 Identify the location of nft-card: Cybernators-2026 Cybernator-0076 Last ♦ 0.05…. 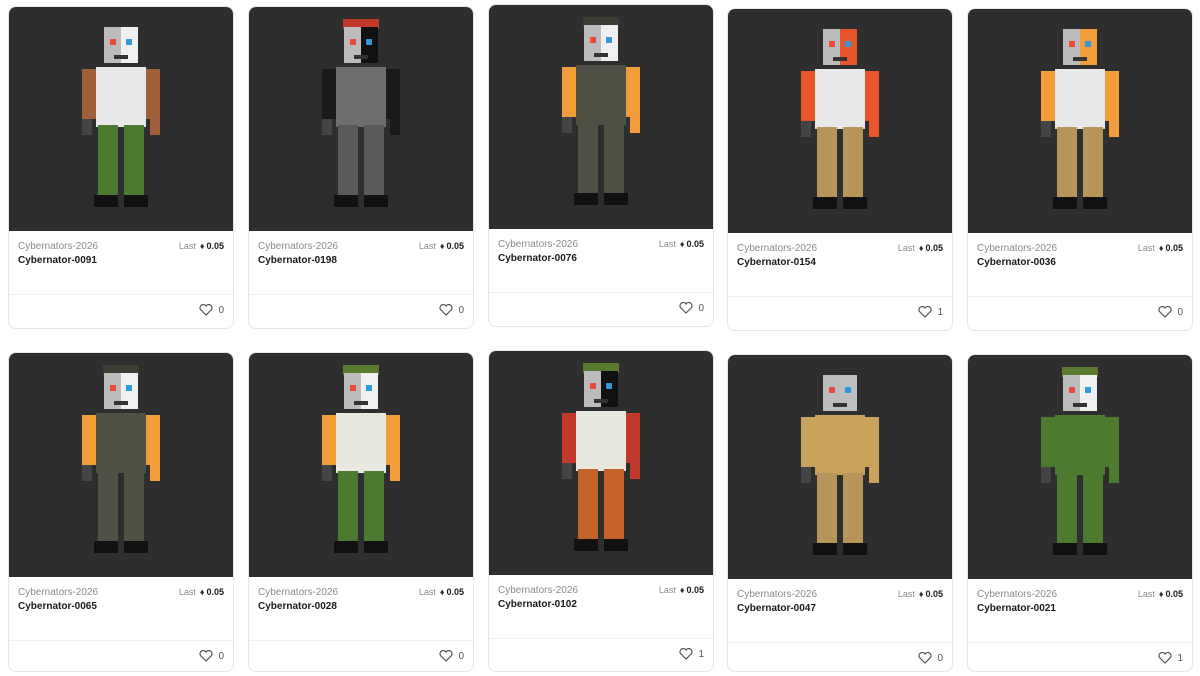
(601, 165).